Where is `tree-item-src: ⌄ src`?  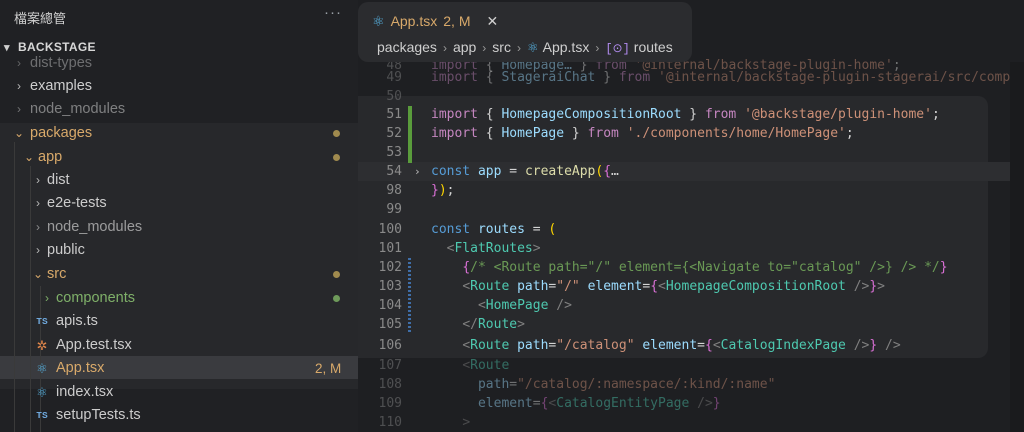
tree-item-src: ⌄ src is located at coordinates (179, 274).